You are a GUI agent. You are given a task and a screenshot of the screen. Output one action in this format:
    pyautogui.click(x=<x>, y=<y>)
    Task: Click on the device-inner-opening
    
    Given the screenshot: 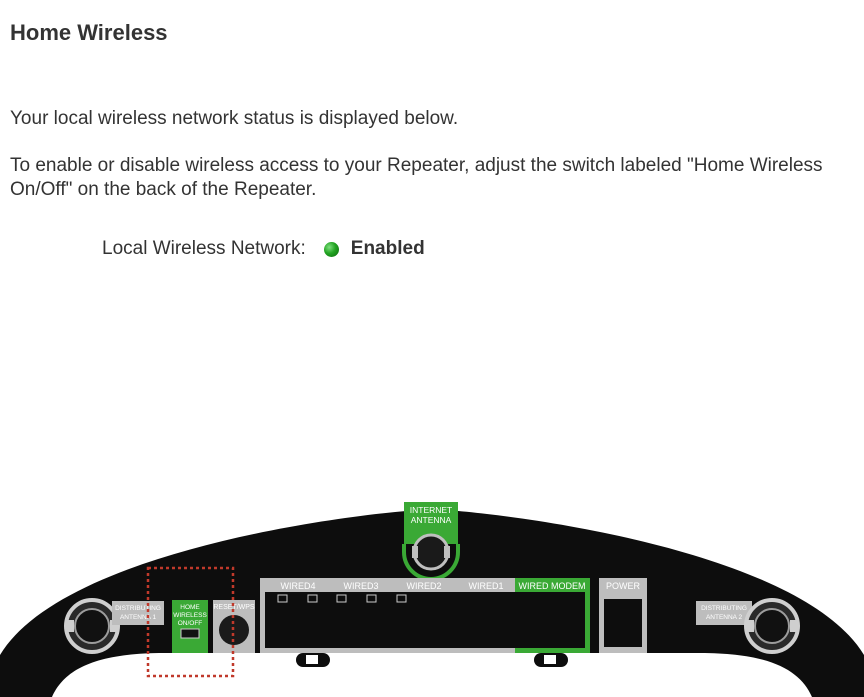 What is the action you would take?
    pyautogui.click(x=432, y=680)
    